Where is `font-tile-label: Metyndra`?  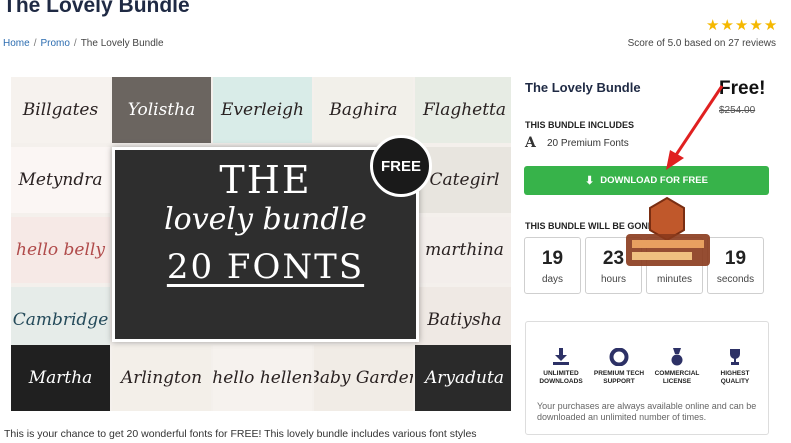 font-tile-label: Metyndra is located at coordinates (60, 180).